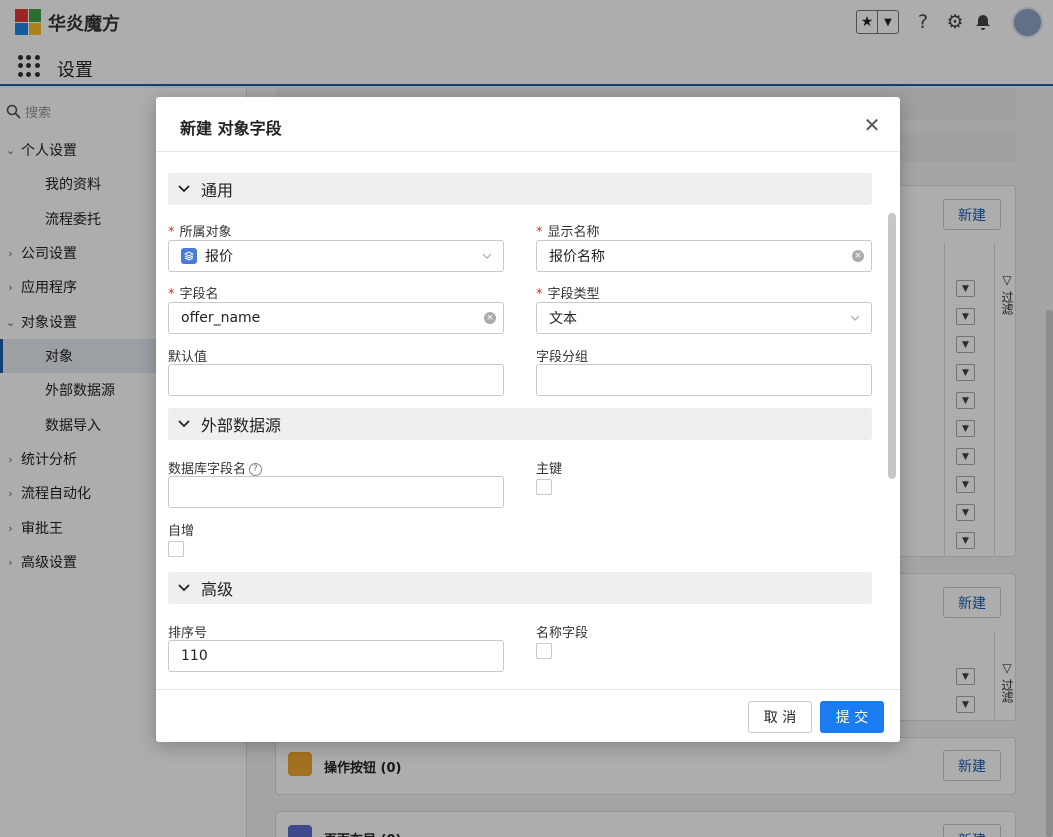 This screenshot has width=1053, height=837. What do you see at coordinates (568, 294) in the screenshot?
I see `field-type-label: * 字段类型` at bounding box center [568, 294].